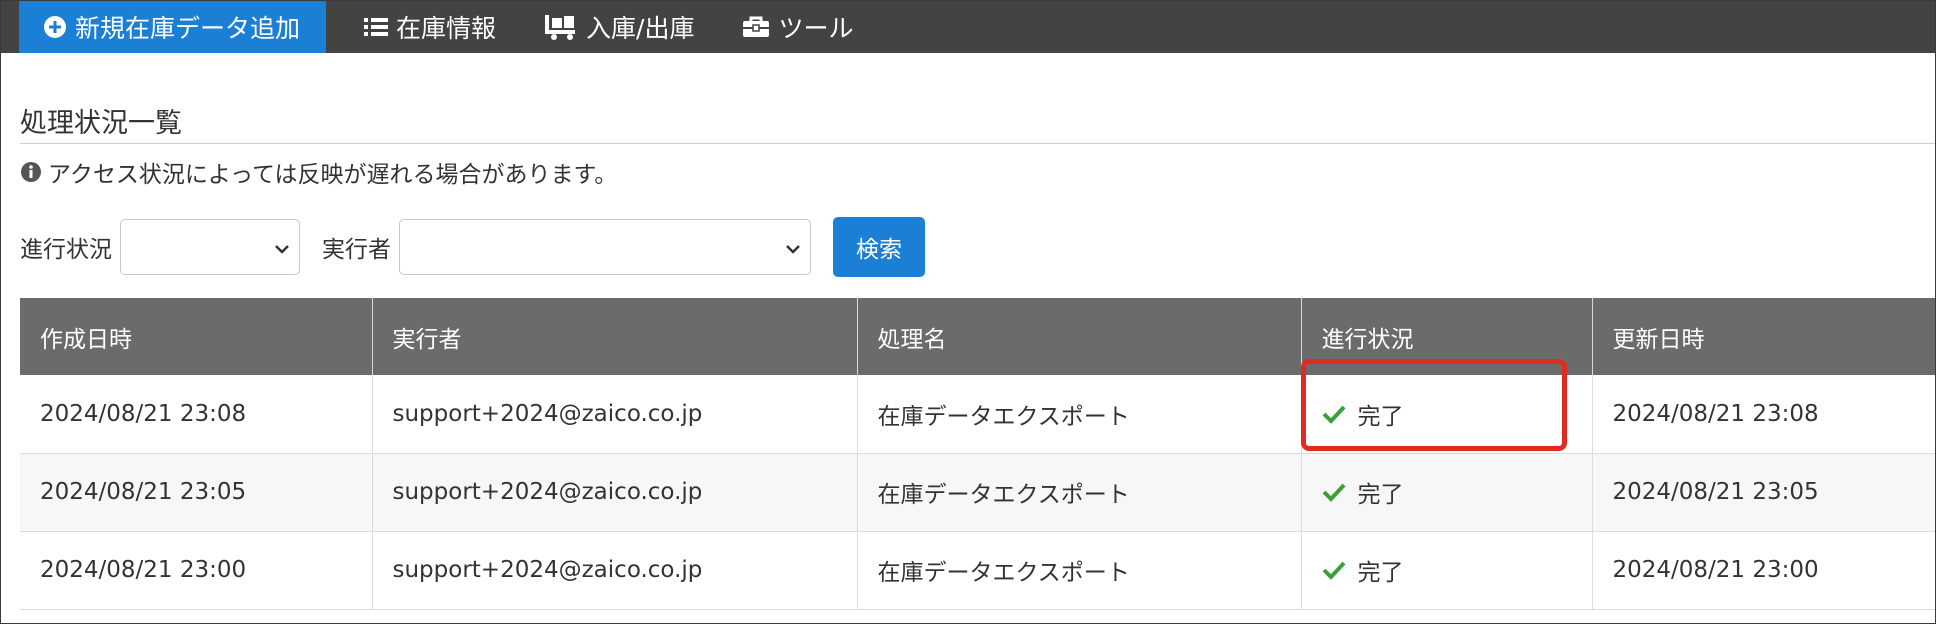 This screenshot has width=1936, height=624. I want to click on cell-updated: 2024/08/21 23:05, so click(1763, 492).